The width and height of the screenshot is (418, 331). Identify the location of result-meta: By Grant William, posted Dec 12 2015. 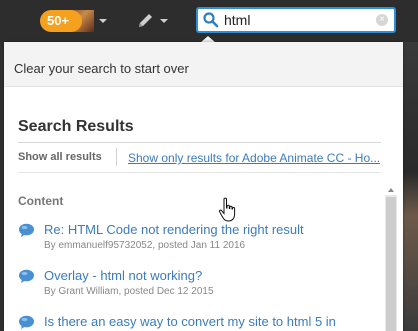
(129, 291).